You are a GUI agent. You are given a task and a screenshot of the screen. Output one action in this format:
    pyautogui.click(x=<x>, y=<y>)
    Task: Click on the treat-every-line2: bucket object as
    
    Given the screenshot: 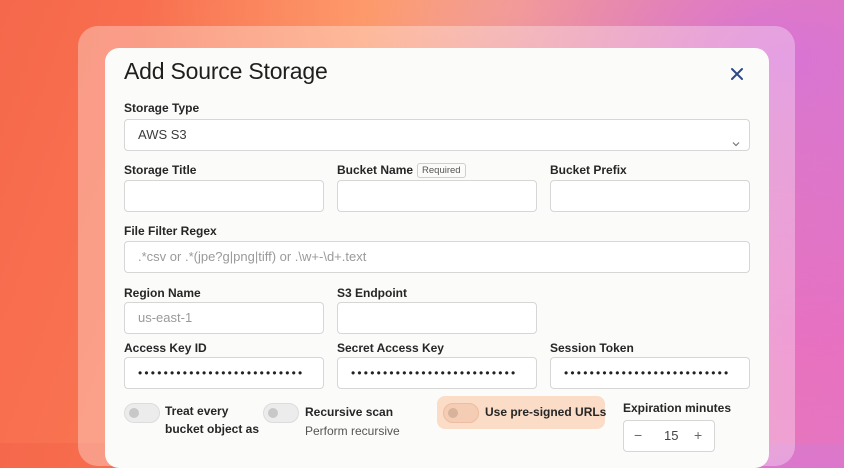 What is the action you would take?
    pyautogui.click(x=212, y=429)
    